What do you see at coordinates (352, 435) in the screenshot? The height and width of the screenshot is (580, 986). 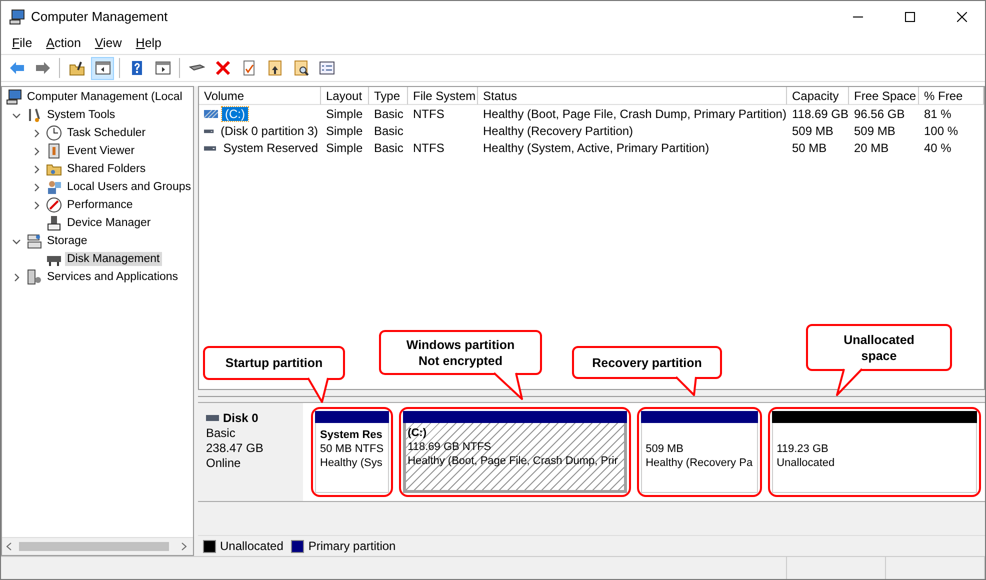 I see `partition-title: System Res` at bounding box center [352, 435].